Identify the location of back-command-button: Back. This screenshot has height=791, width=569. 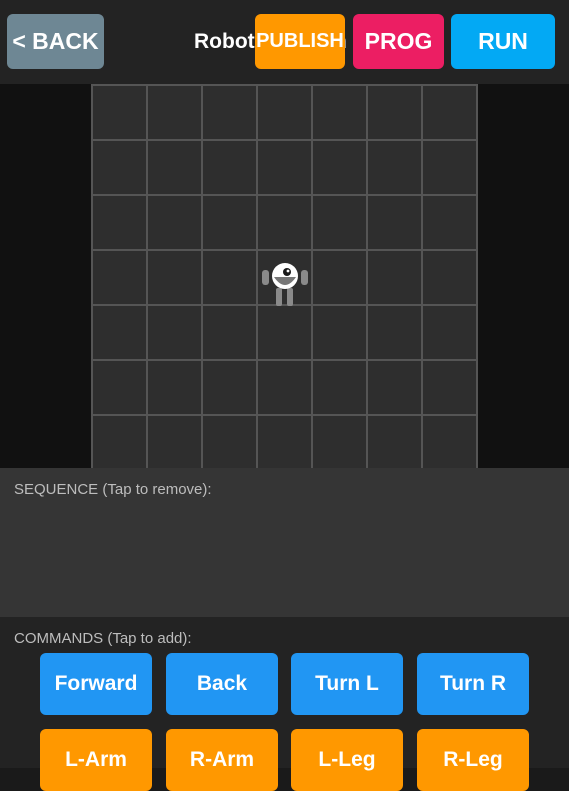
(222, 684).